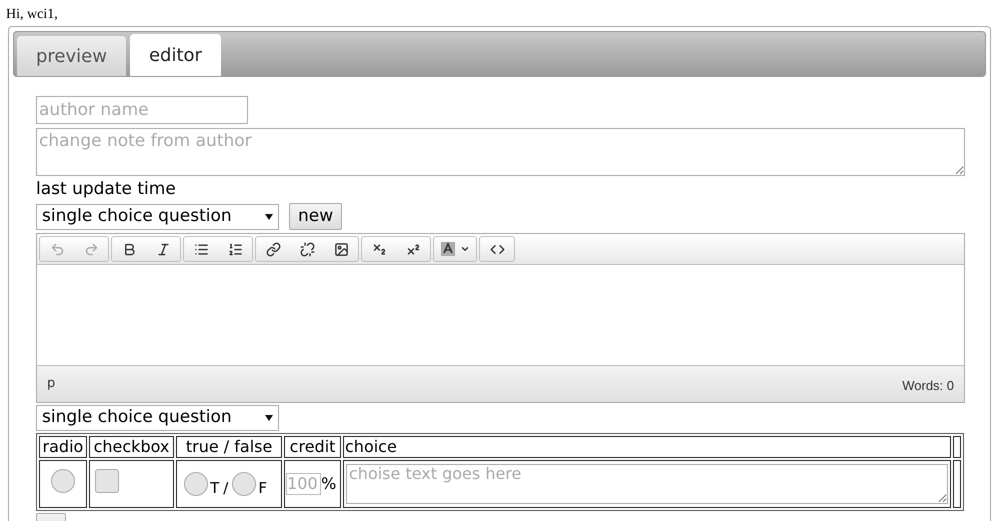 This screenshot has height=521, width=994. What do you see at coordinates (106, 189) in the screenshot?
I see `update-time-label: last update time` at bounding box center [106, 189].